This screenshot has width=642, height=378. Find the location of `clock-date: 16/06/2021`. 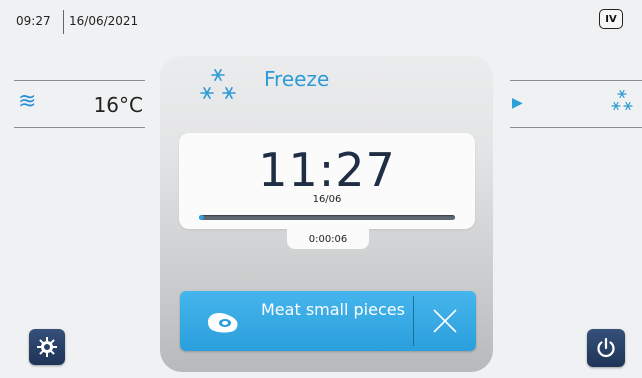

clock-date: 16/06/2021 is located at coordinates (104, 21).